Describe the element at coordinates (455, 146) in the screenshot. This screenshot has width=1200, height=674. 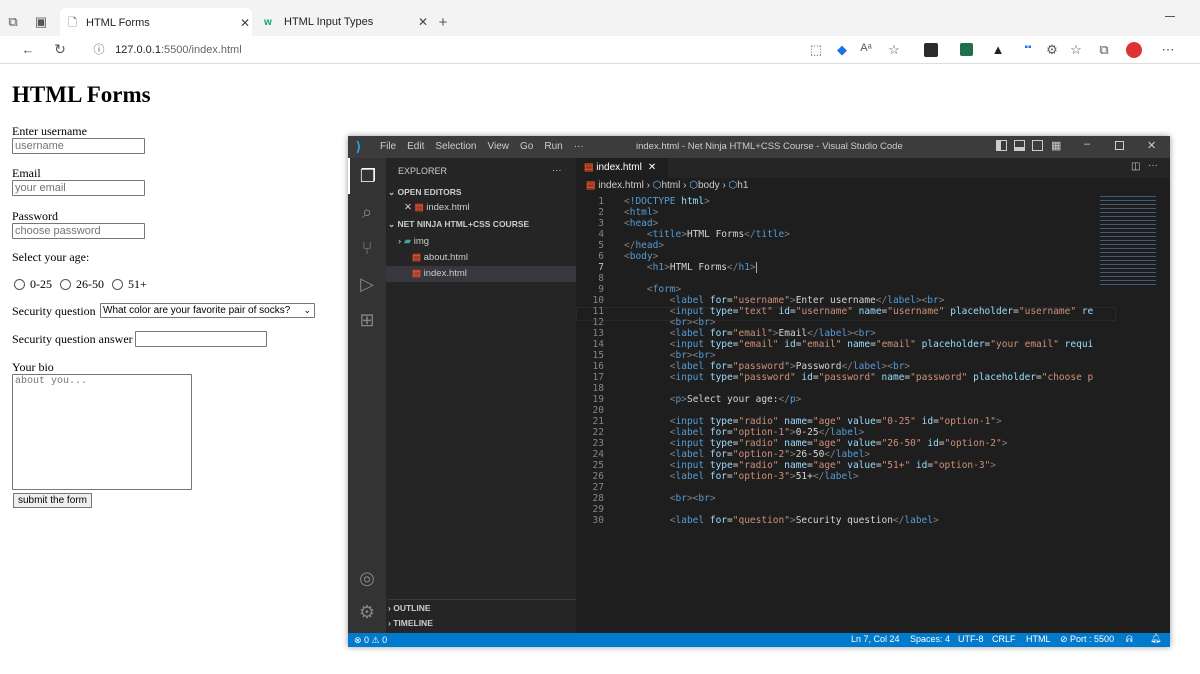
I see `menu-item-selection: Selection` at that location.